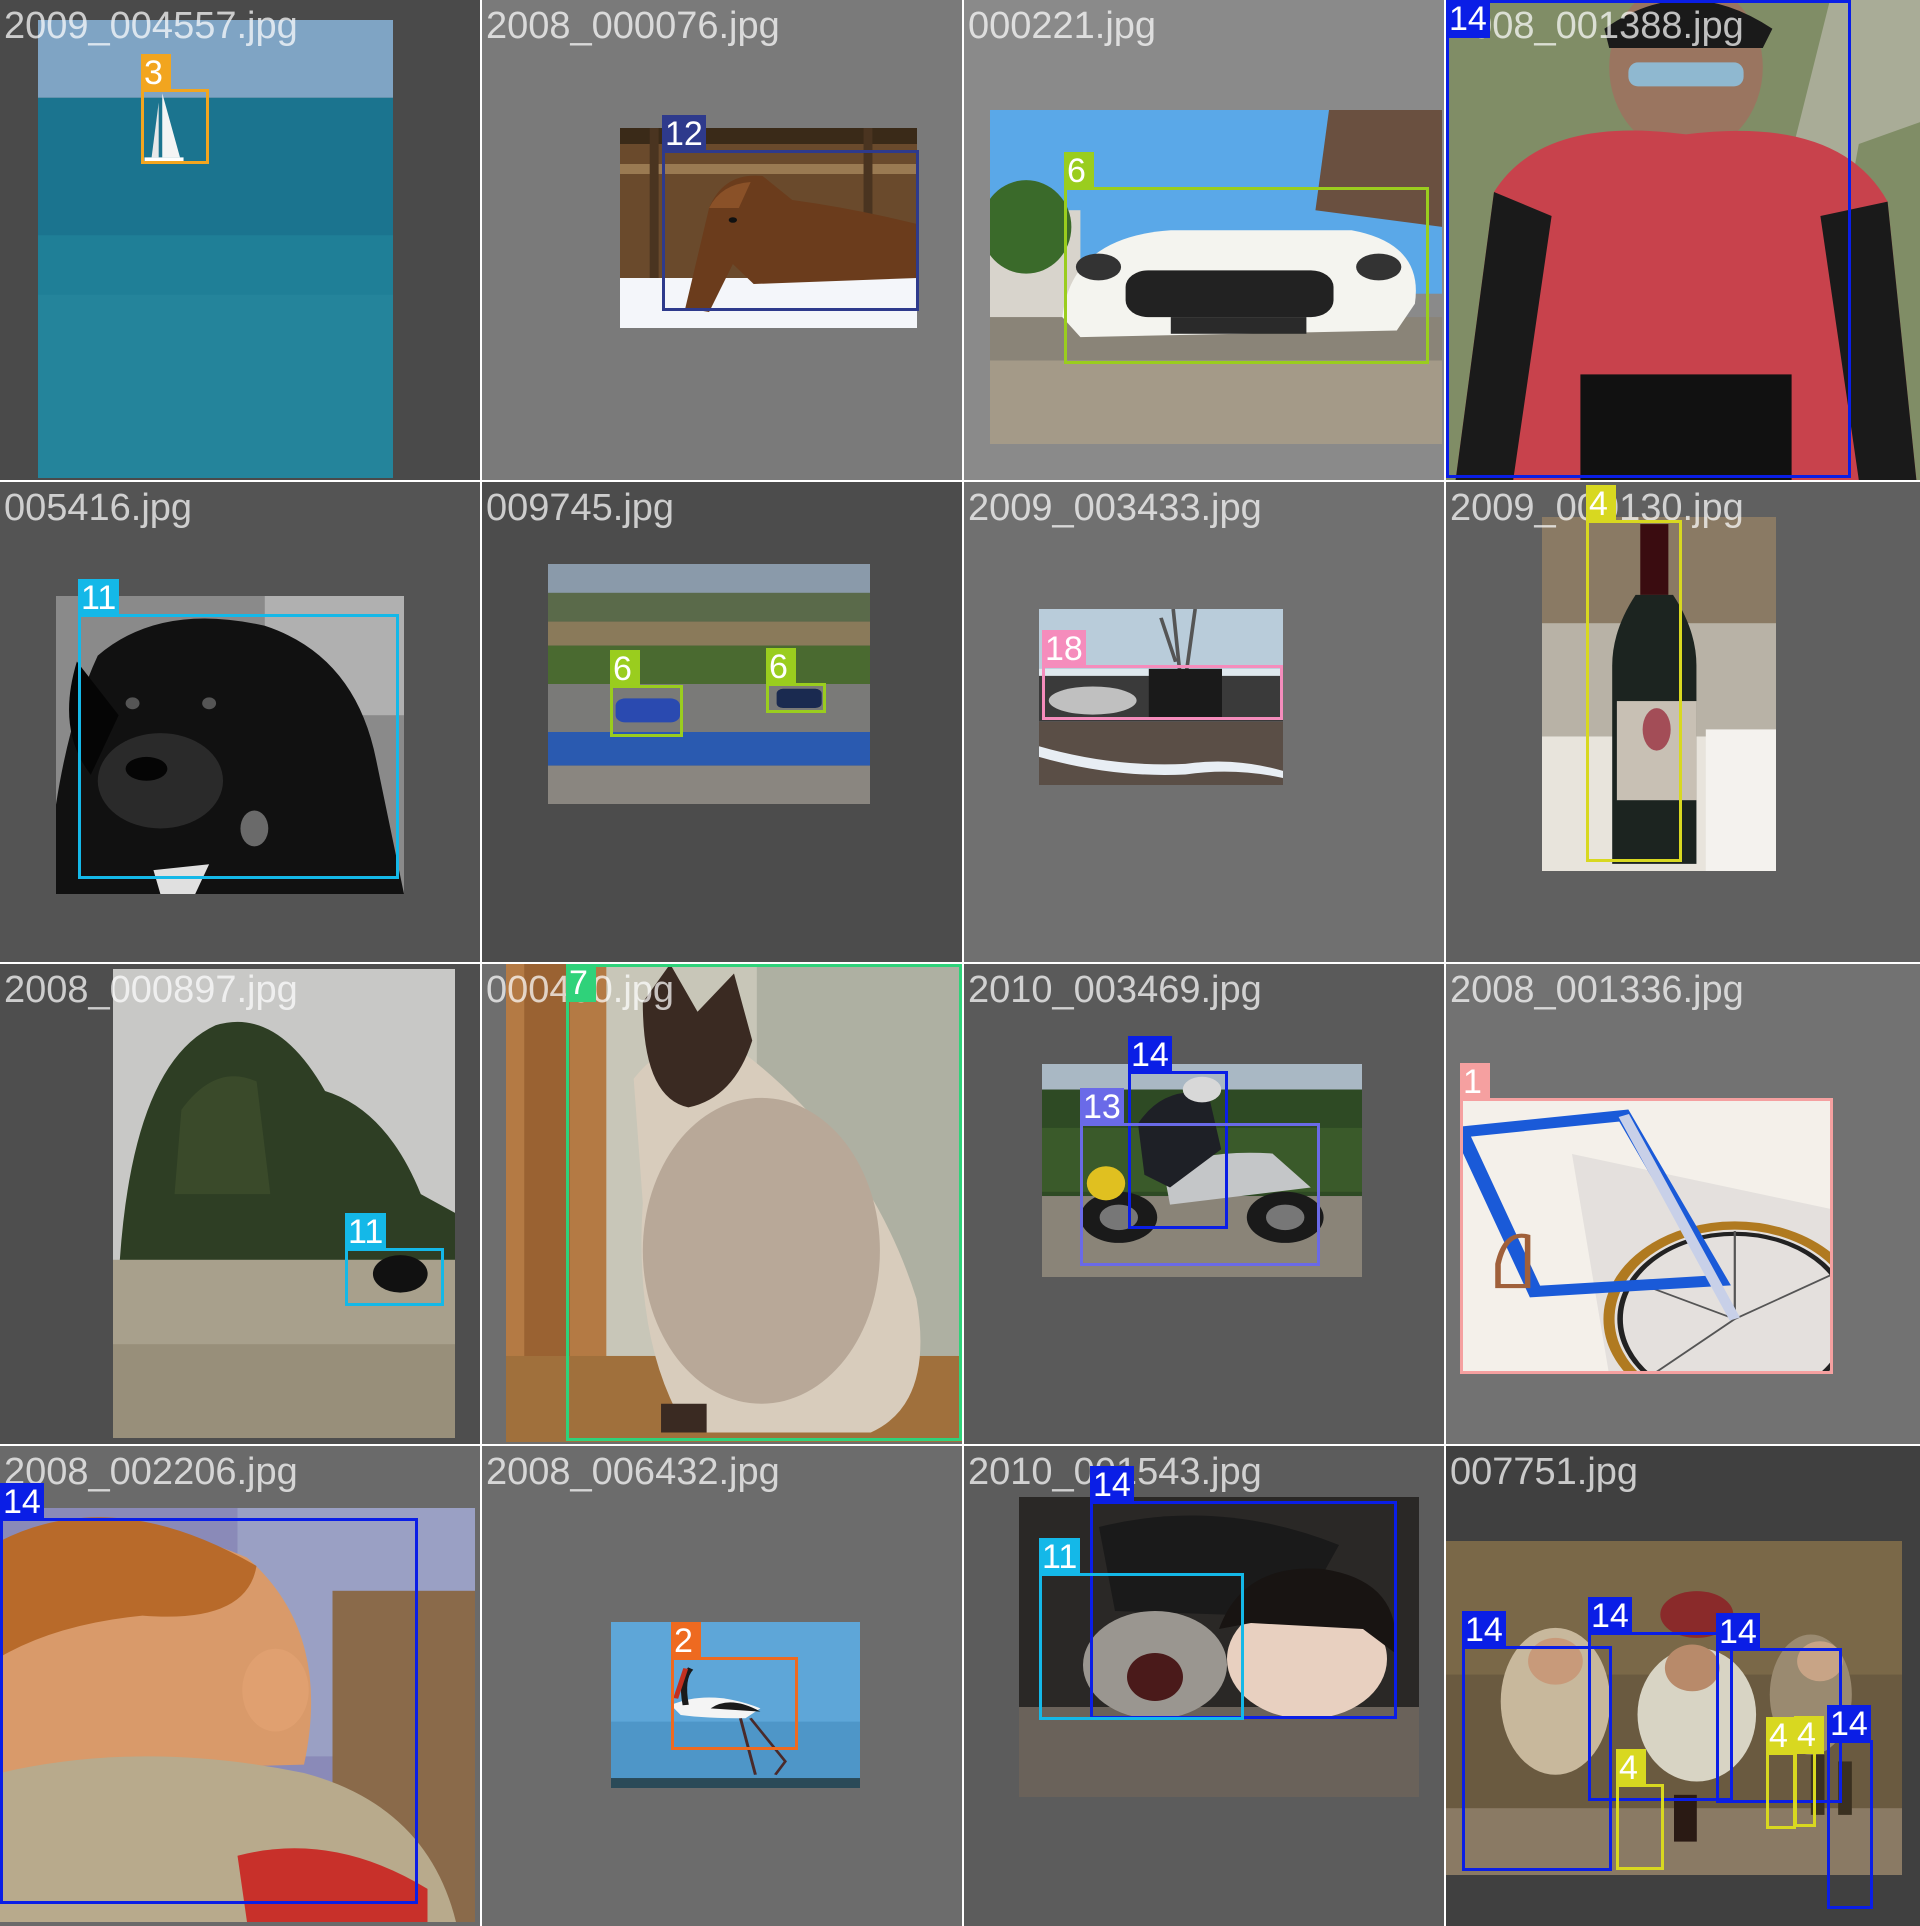  What do you see at coordinates (581, 983) in the screenshot?
I see `class-label-tag: 7` at bounding box center [581, 983].